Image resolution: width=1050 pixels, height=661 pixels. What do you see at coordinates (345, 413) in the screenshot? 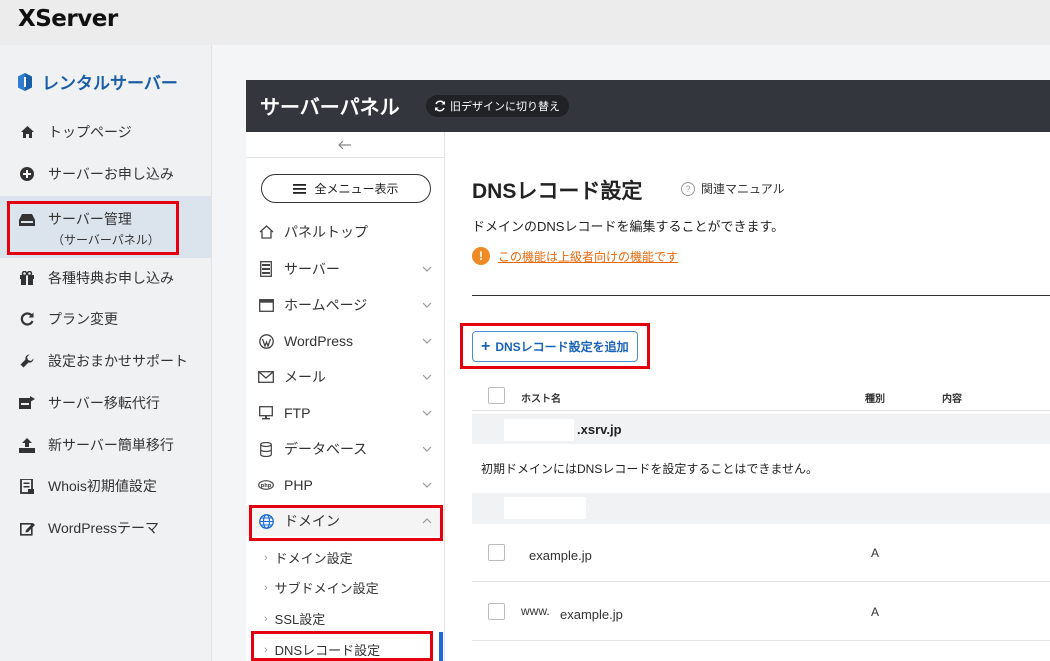
I see `nav-item-ftp: FTP` at bounding box center [345, 413].